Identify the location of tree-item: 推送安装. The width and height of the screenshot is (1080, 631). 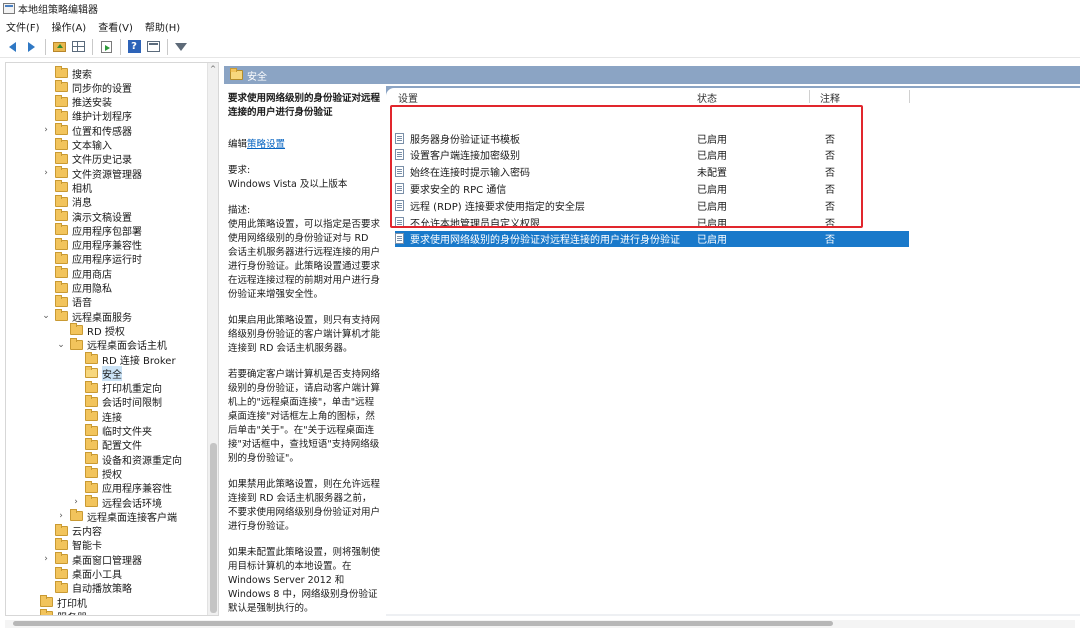
(83, 101).